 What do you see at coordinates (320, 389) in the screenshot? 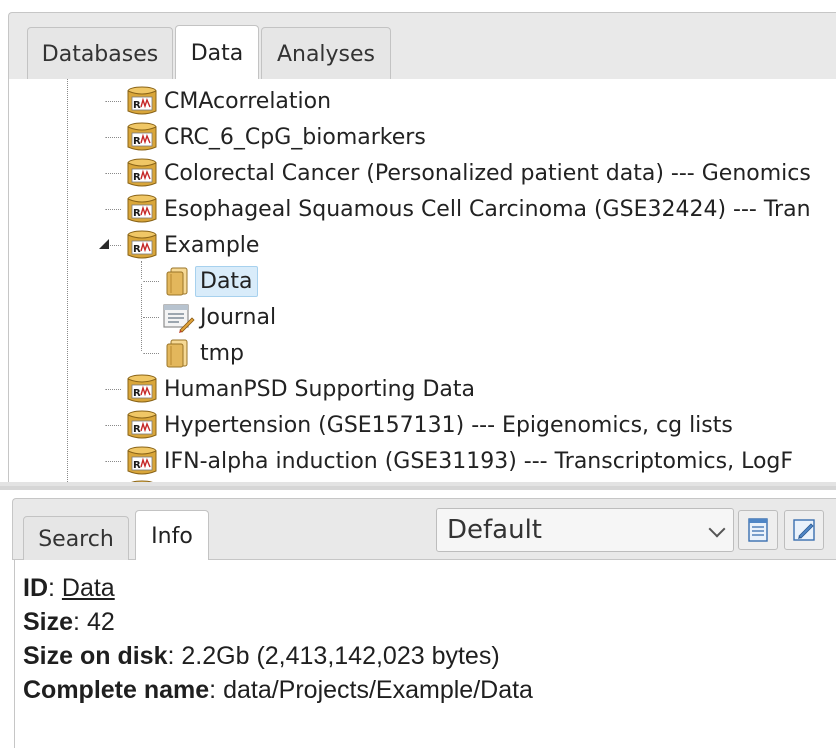
I see `tree-item-label: HumanPSD Supporting Data` at bounding box center [320, 389].